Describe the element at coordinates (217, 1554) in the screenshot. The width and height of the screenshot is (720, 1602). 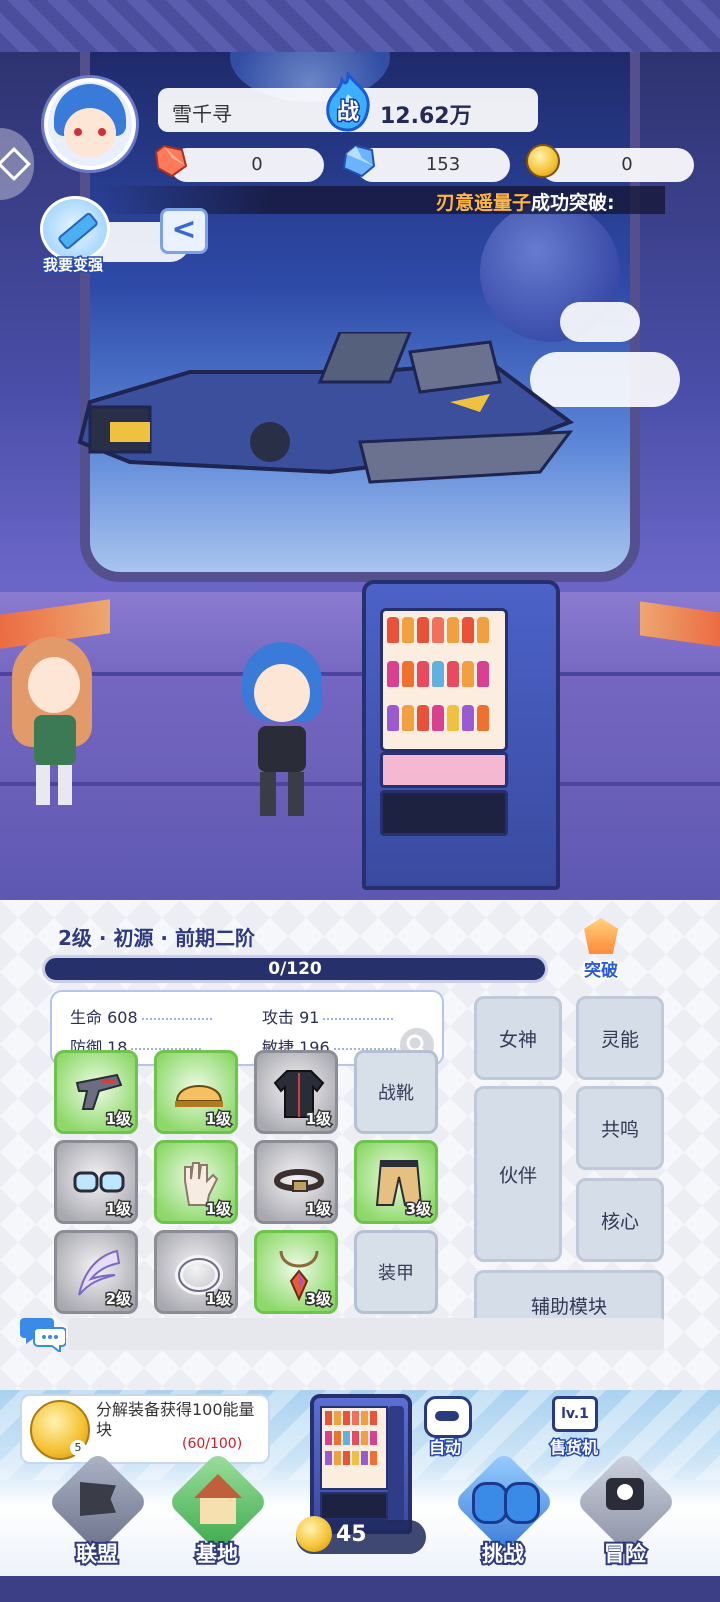
I see `nav-base-label: 基地` at that location.